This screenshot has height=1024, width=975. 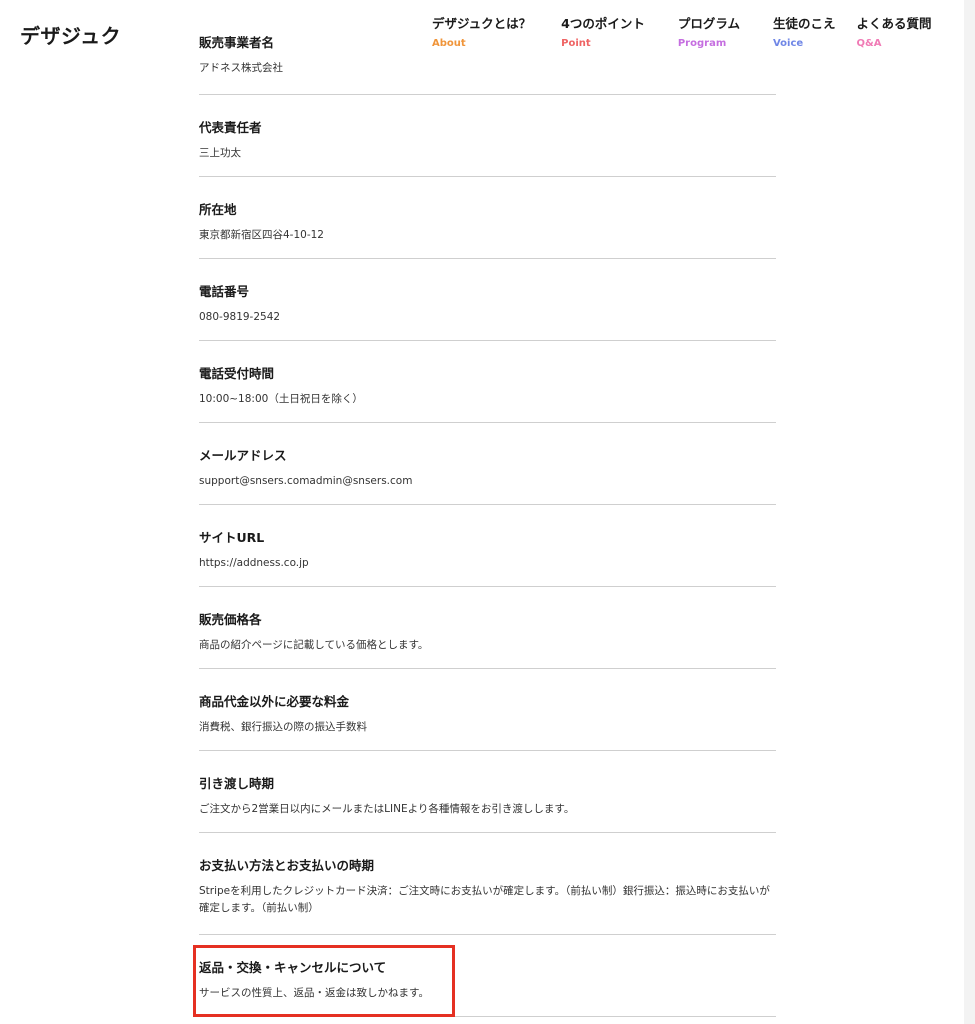 What do you see at coordinates (869, 43) in the screenshot?
I see `nav-label-en: Q&A` at bounding box center [869, 43].